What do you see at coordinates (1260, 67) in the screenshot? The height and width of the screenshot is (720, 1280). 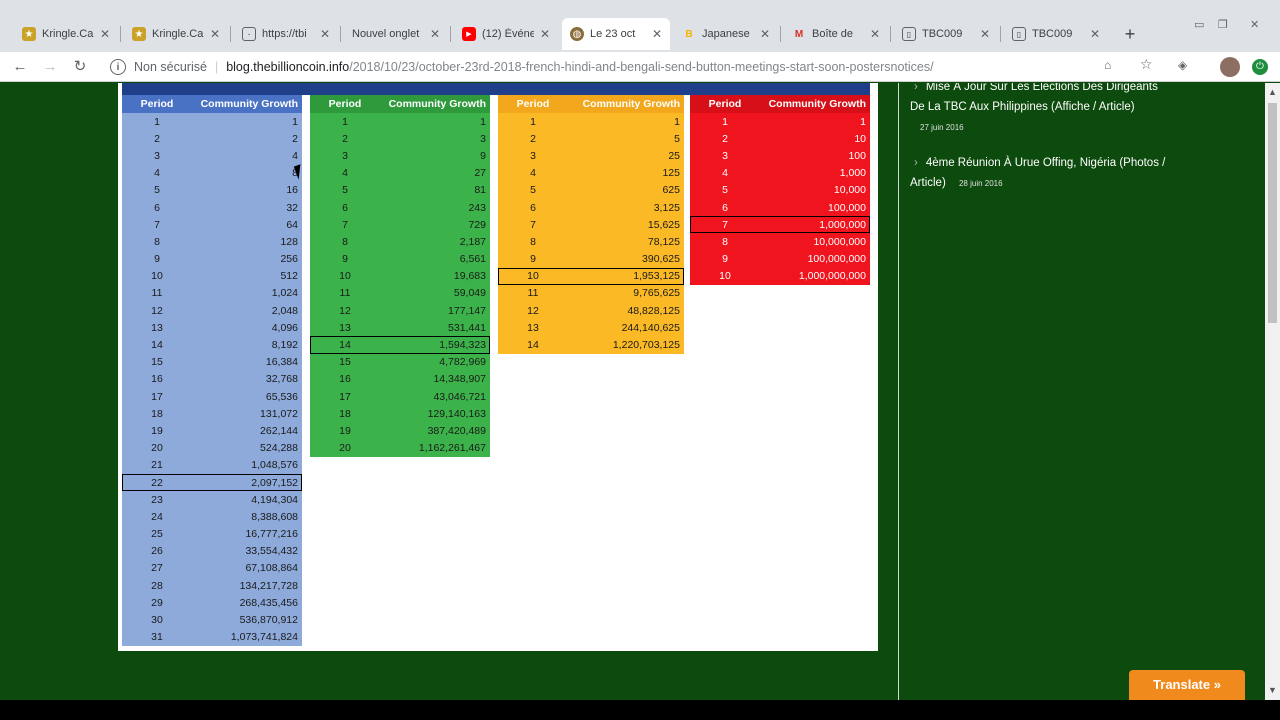 I see `extension-power-icon: ⏻` at bounding box center [1260, 67].